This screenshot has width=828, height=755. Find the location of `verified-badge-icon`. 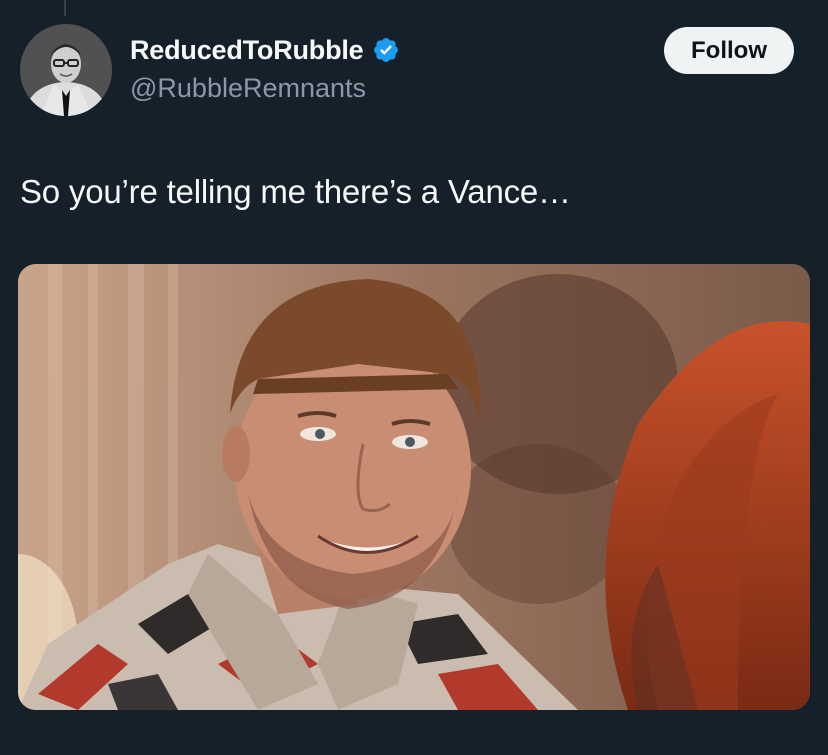

verified-badge-icon is located at coordinates (386, 50).